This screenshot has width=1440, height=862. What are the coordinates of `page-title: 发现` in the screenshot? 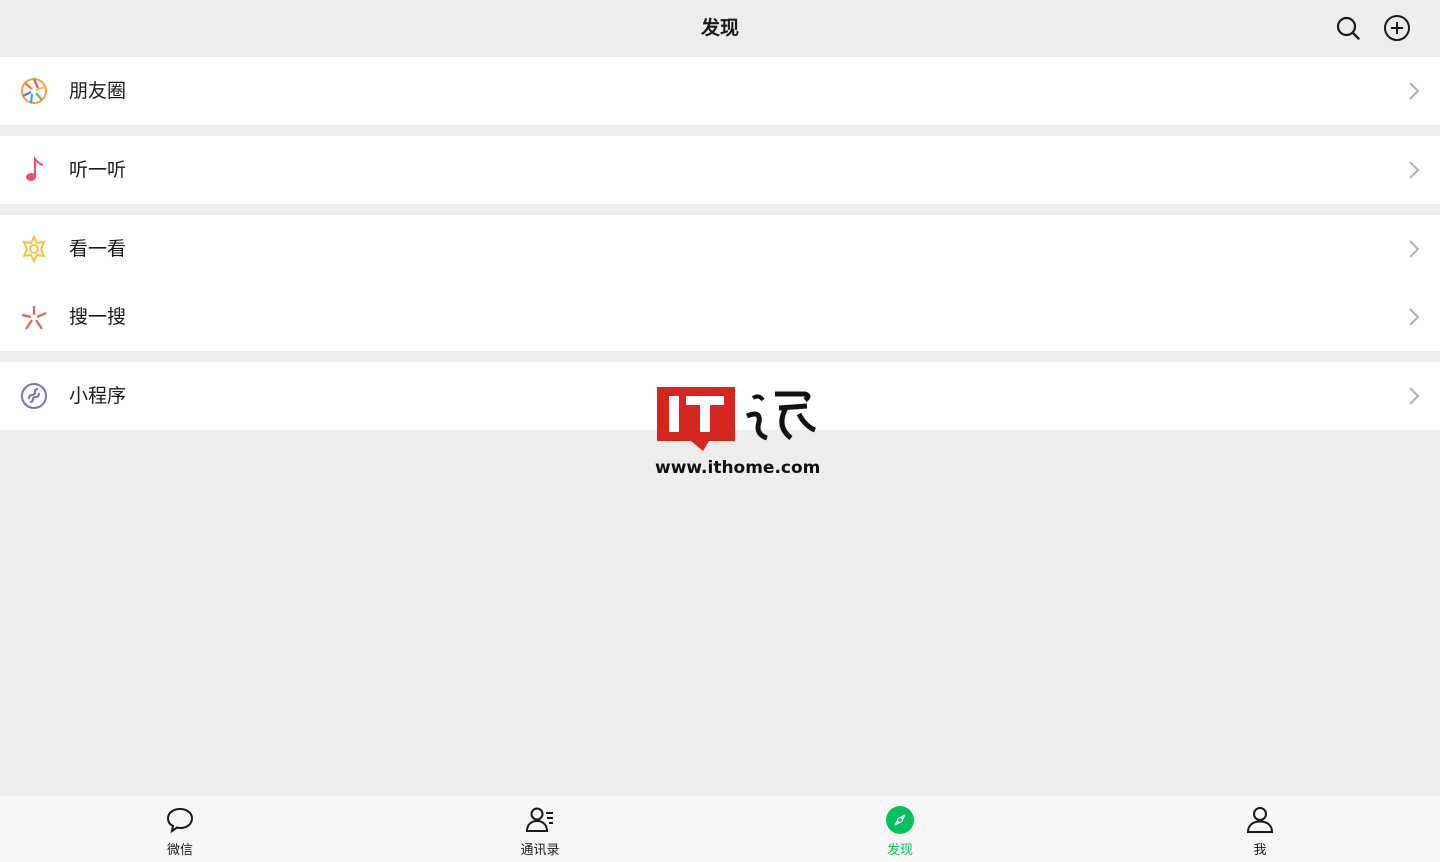 It's located at (719, 28).